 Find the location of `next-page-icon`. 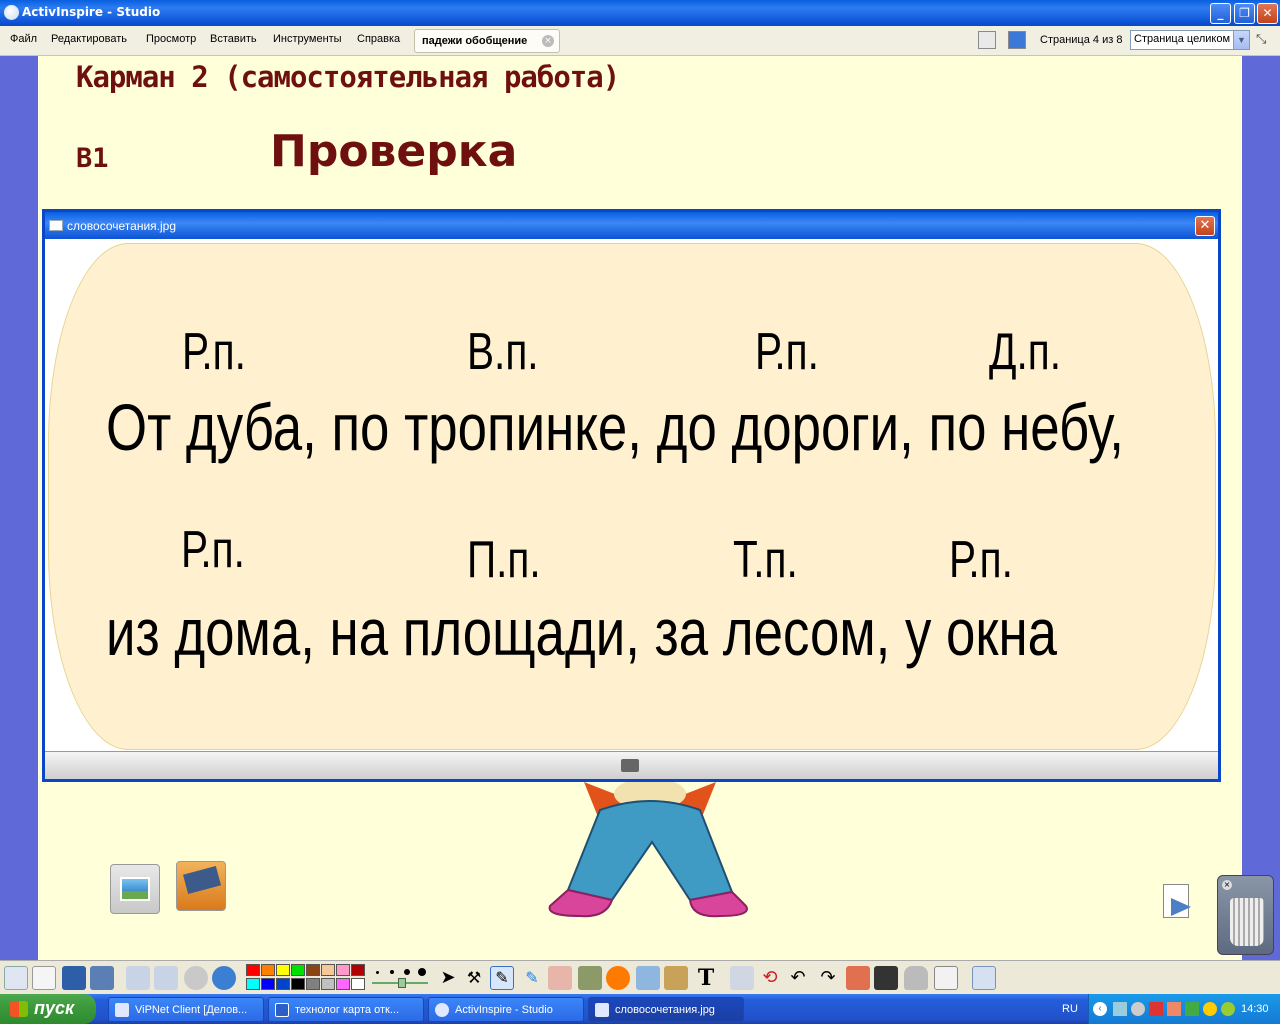

next-page-icon is located at coordinates (1179, 903).